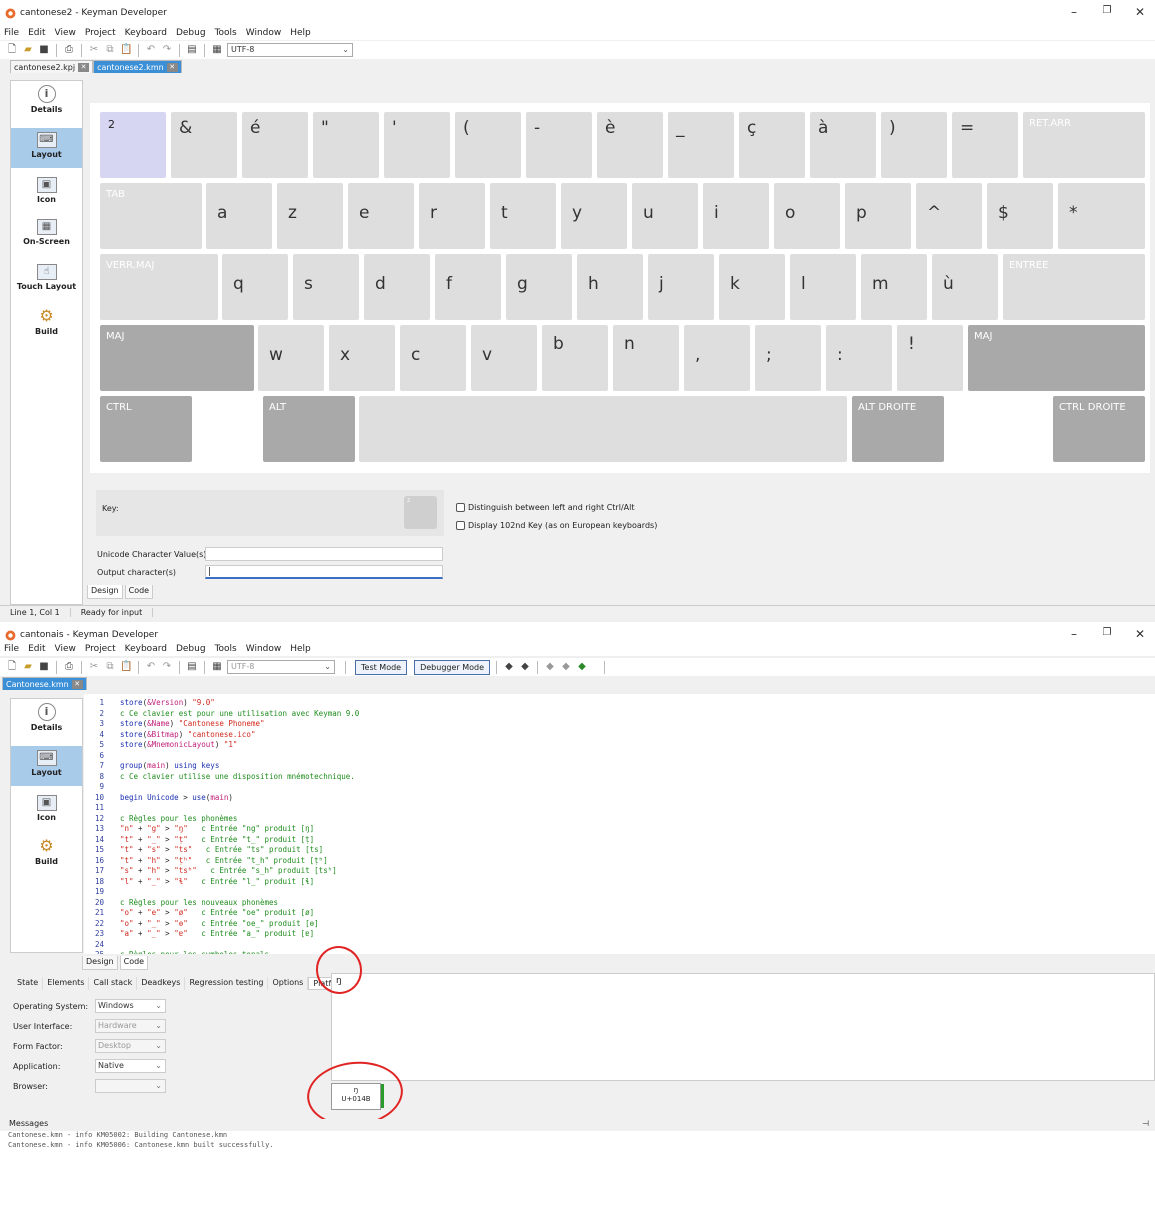  I want to click on key: :, so click(859, 358).